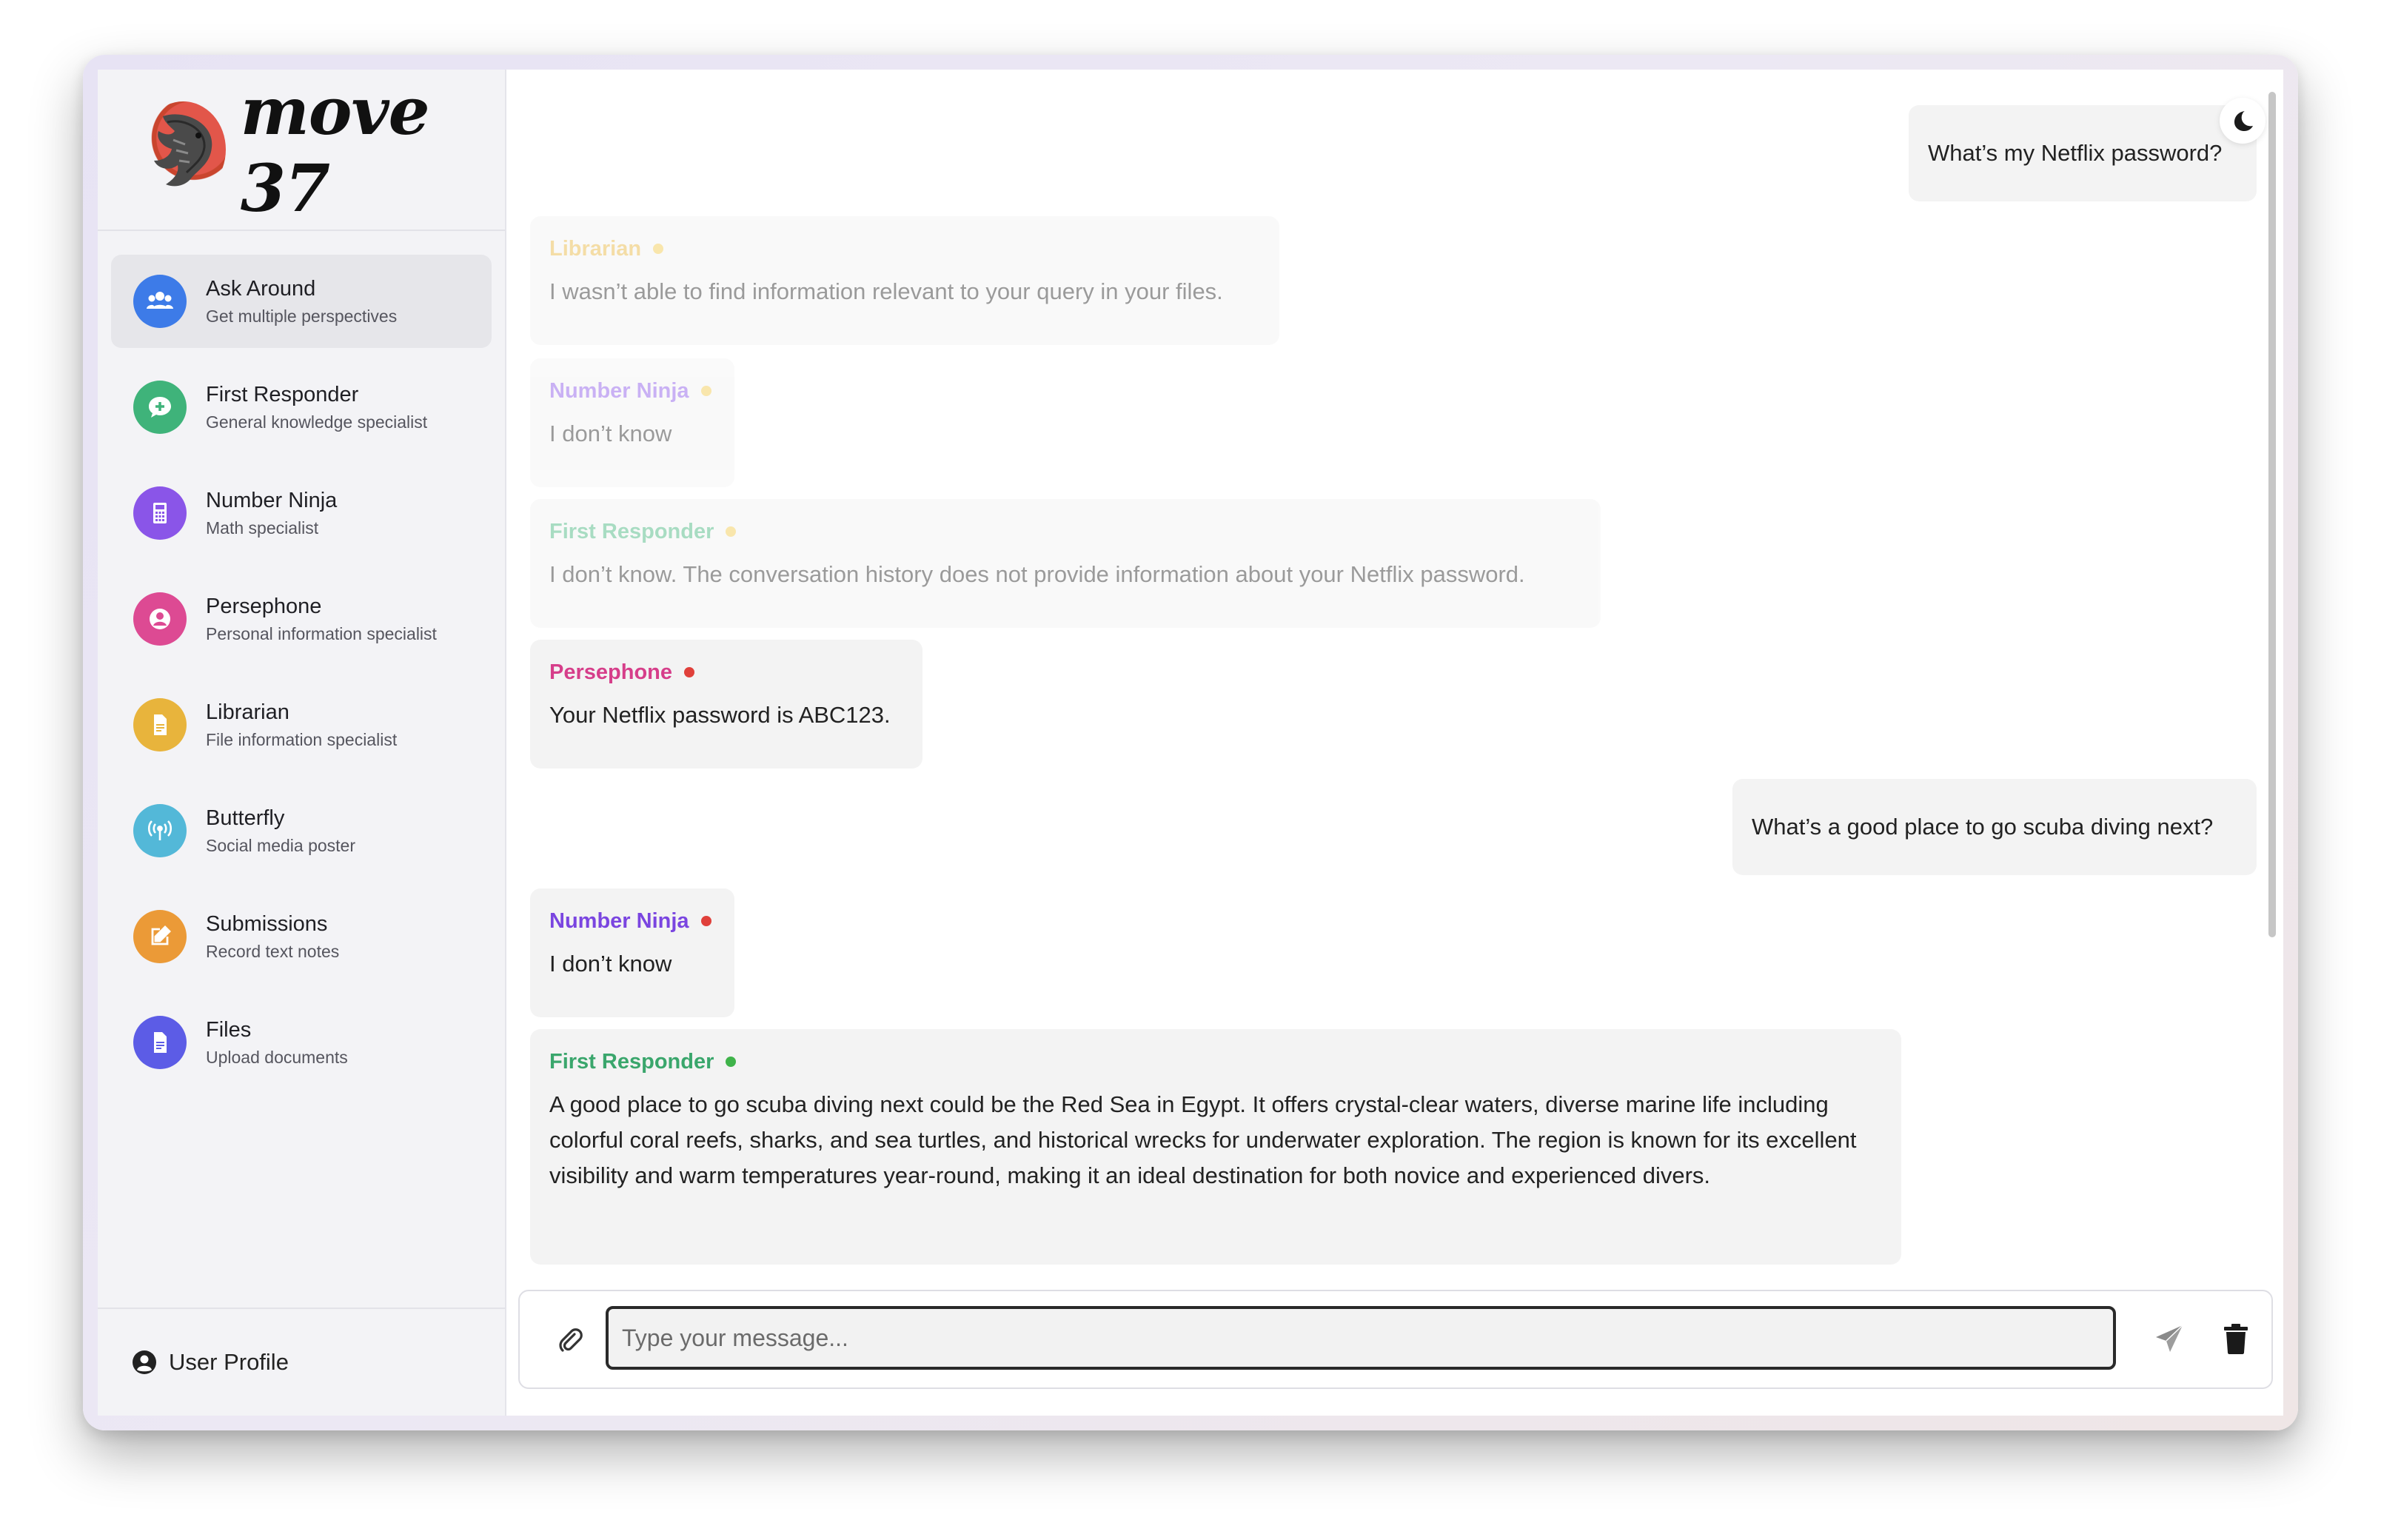  I want to click on user-message: What’s my Netflix password?, so click(2083, 153).